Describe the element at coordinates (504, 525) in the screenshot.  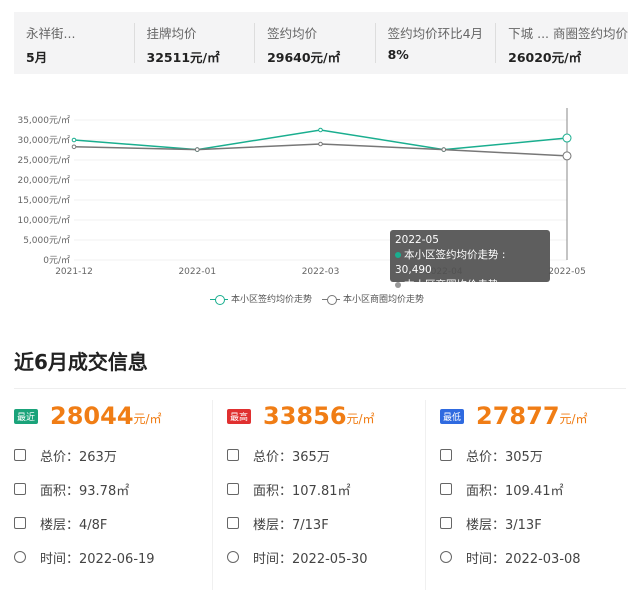
I see `floor: 楼层：3/13F` at that location.